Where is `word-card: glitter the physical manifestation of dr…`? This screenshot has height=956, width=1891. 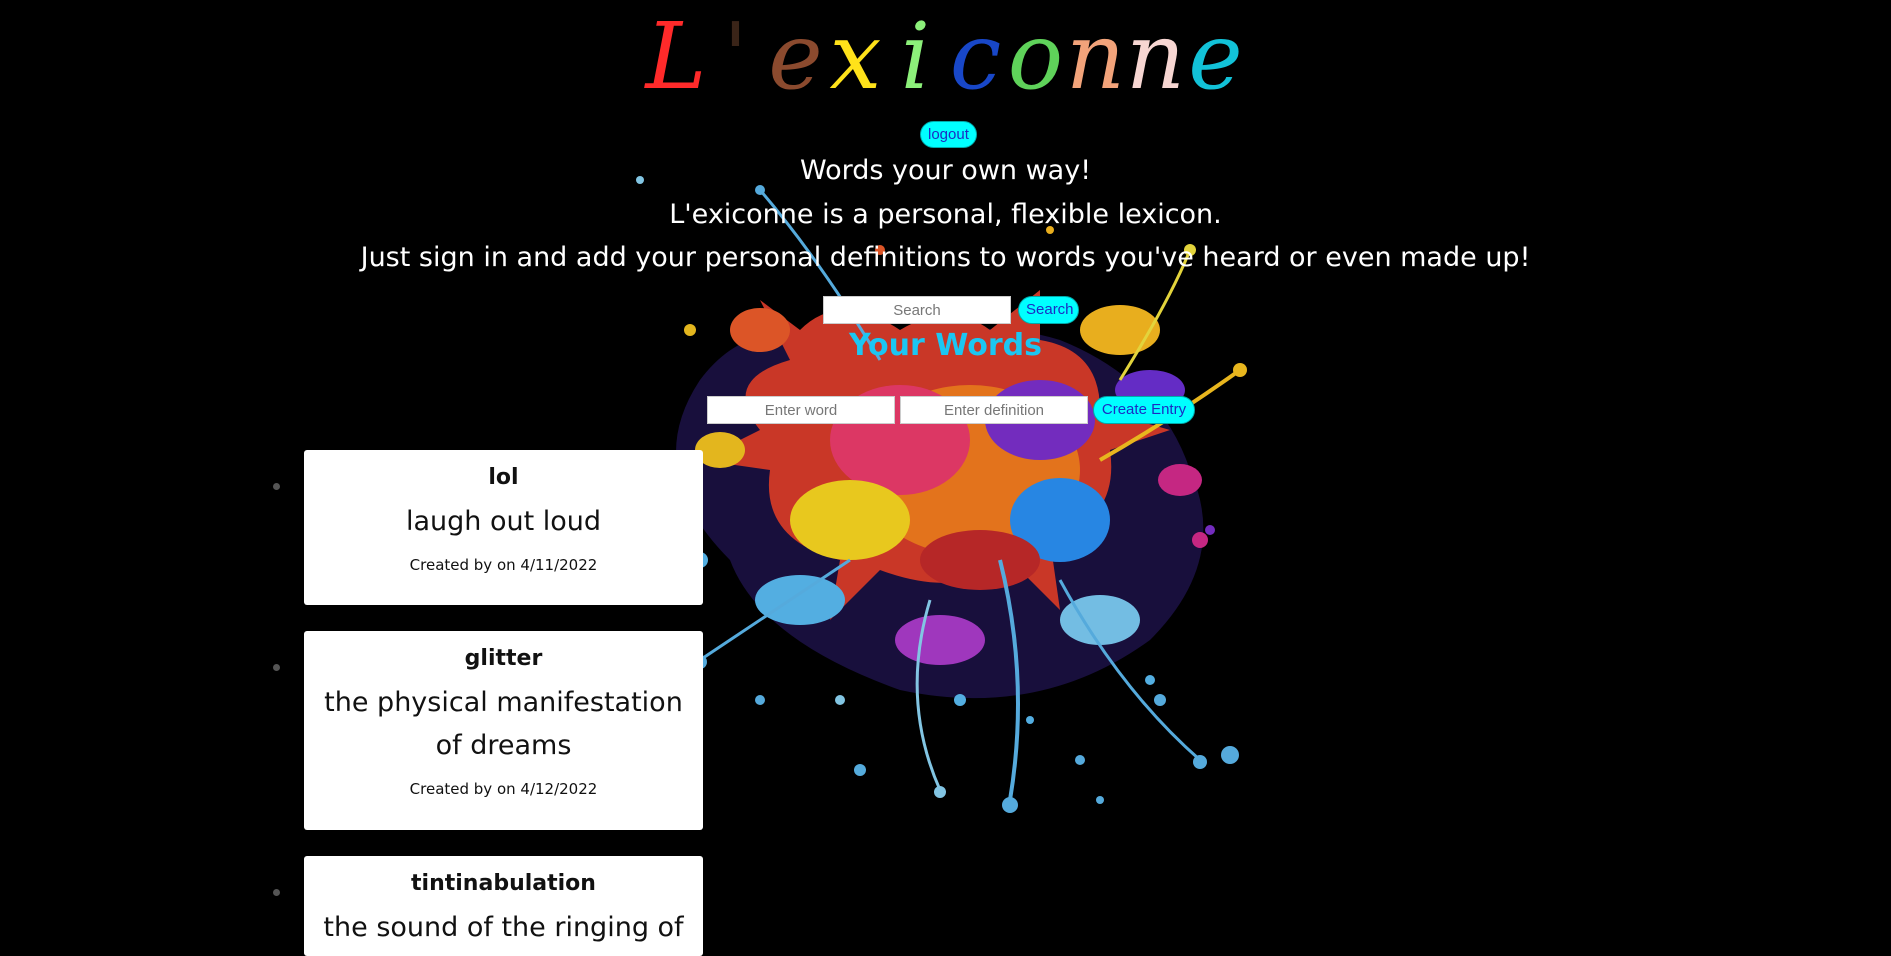 word-card: glitter the physical manifestation of dr… is located at coordinates (503, 730).